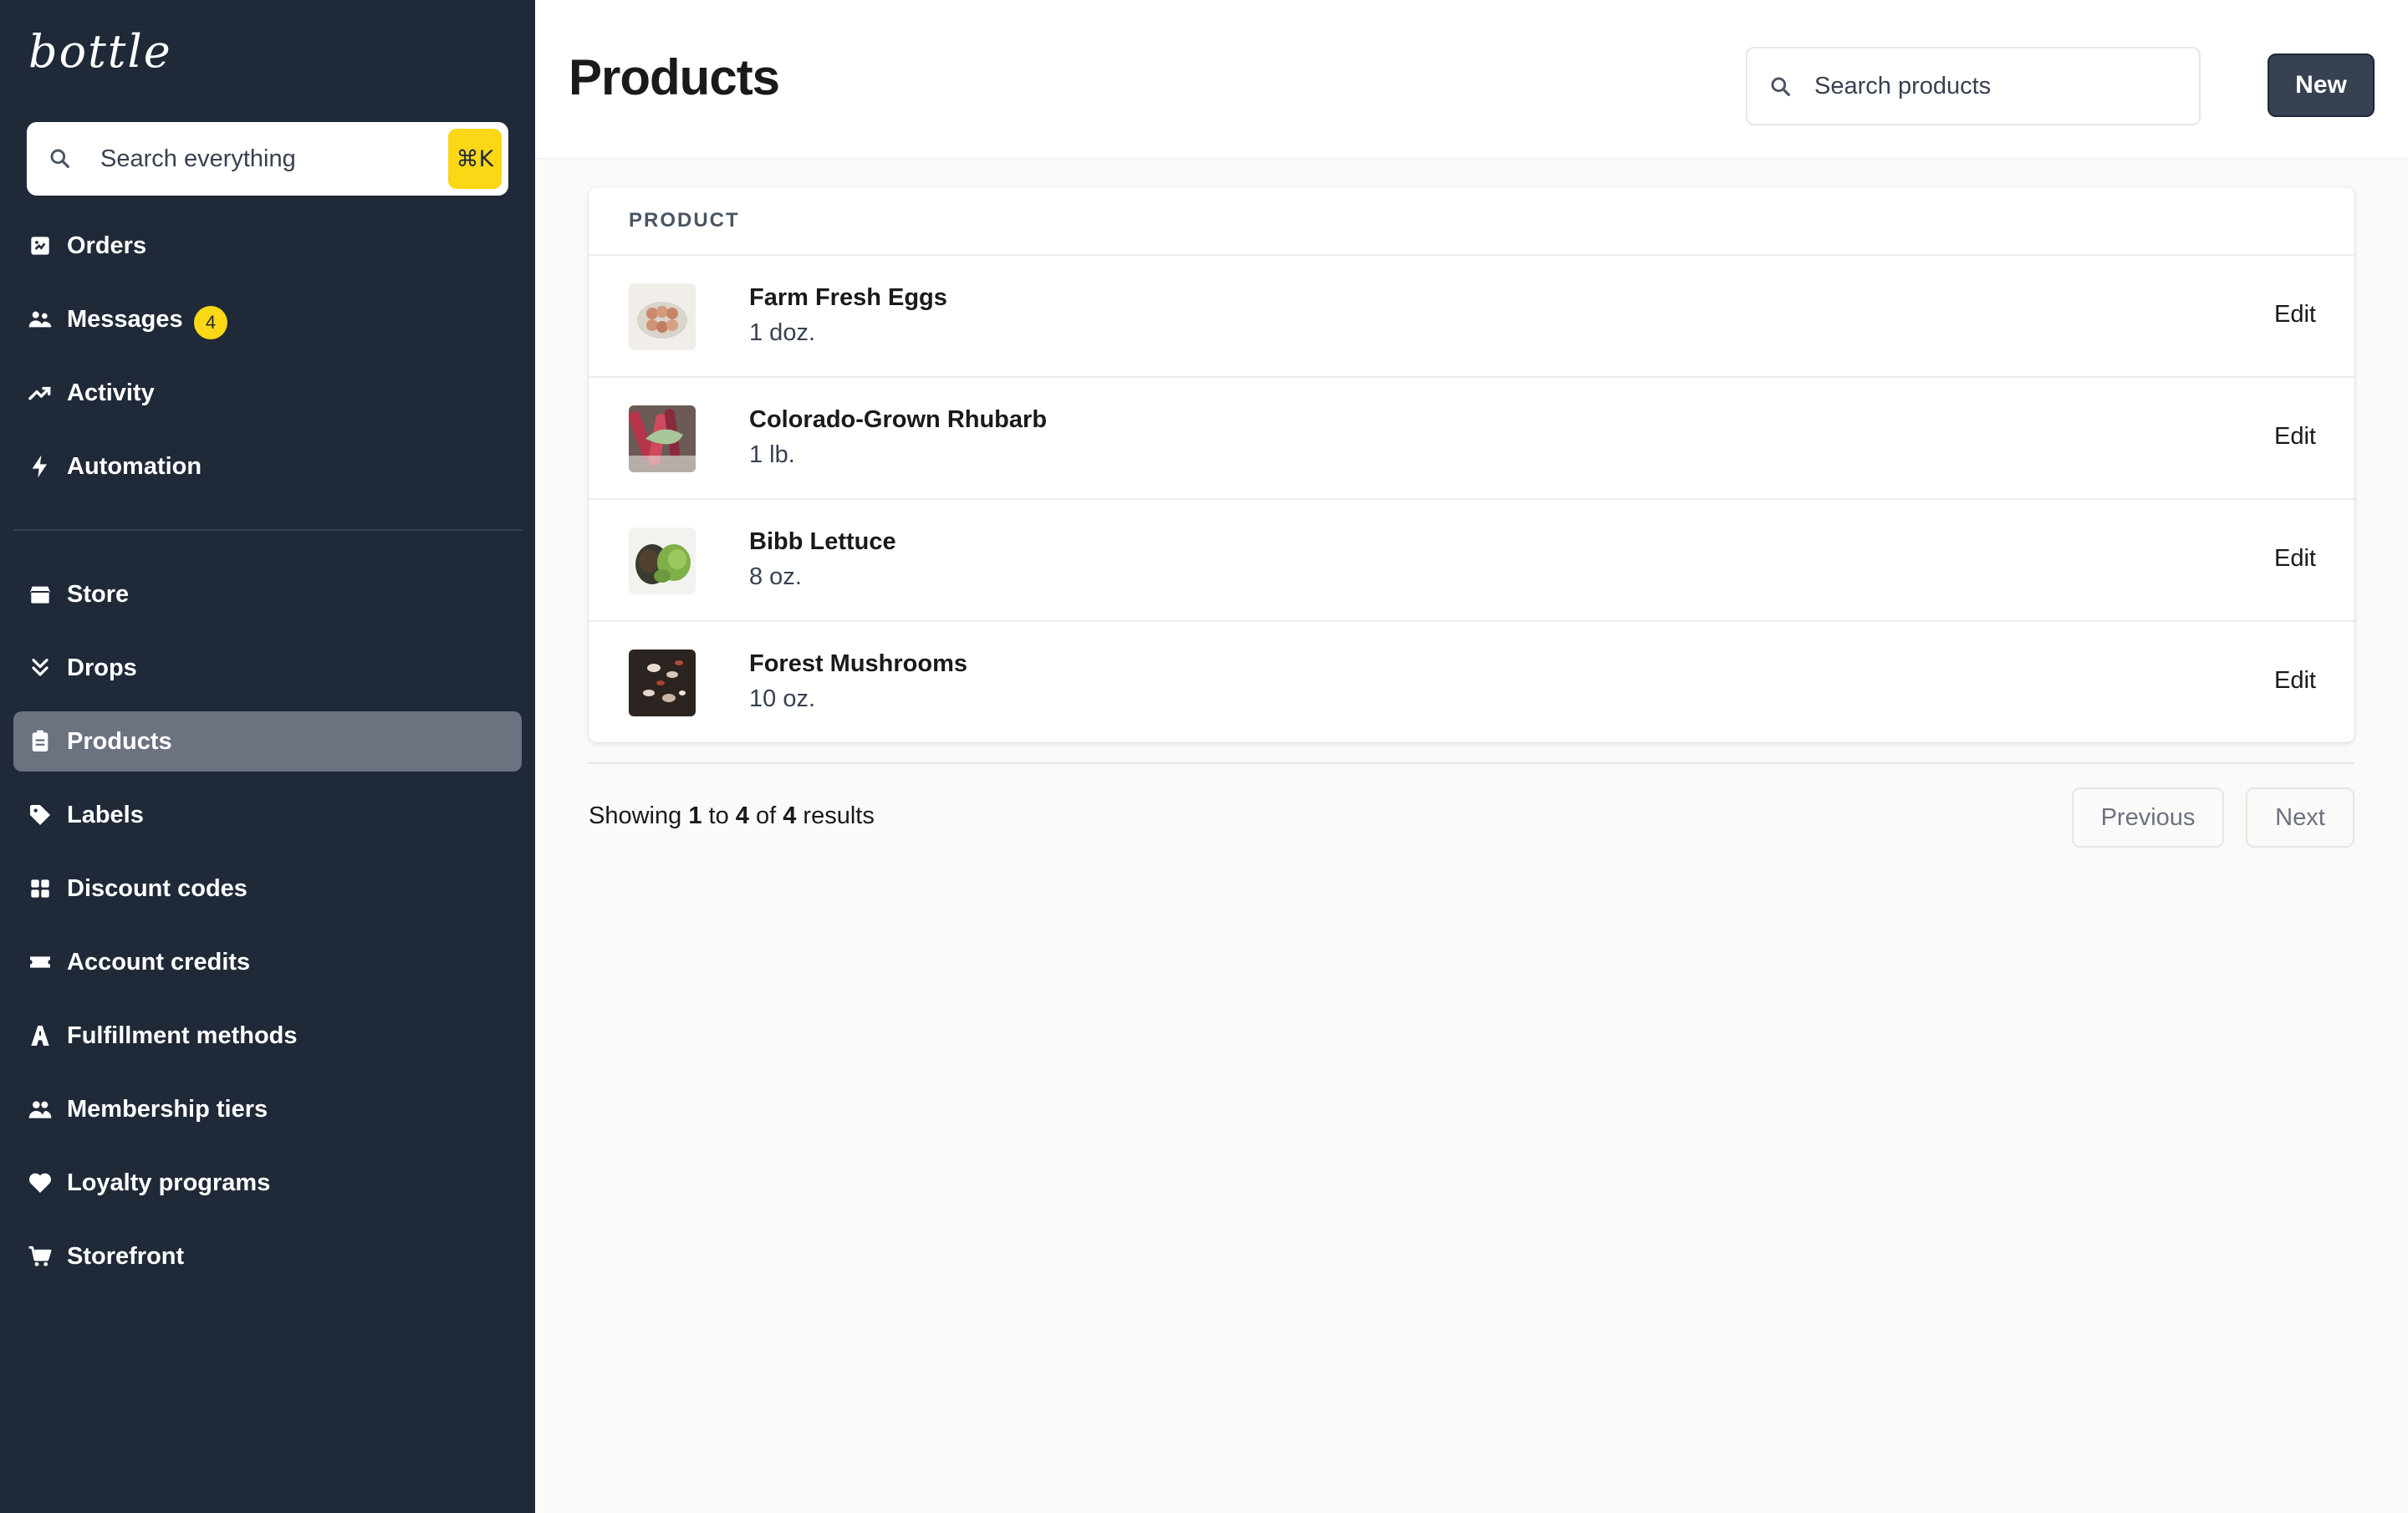 The width and height of the screenshot is (2408, 1513). Describe the element at coordinates (120, 741) in the screenshot. I see `sidebar-item-label: Products` at that location.